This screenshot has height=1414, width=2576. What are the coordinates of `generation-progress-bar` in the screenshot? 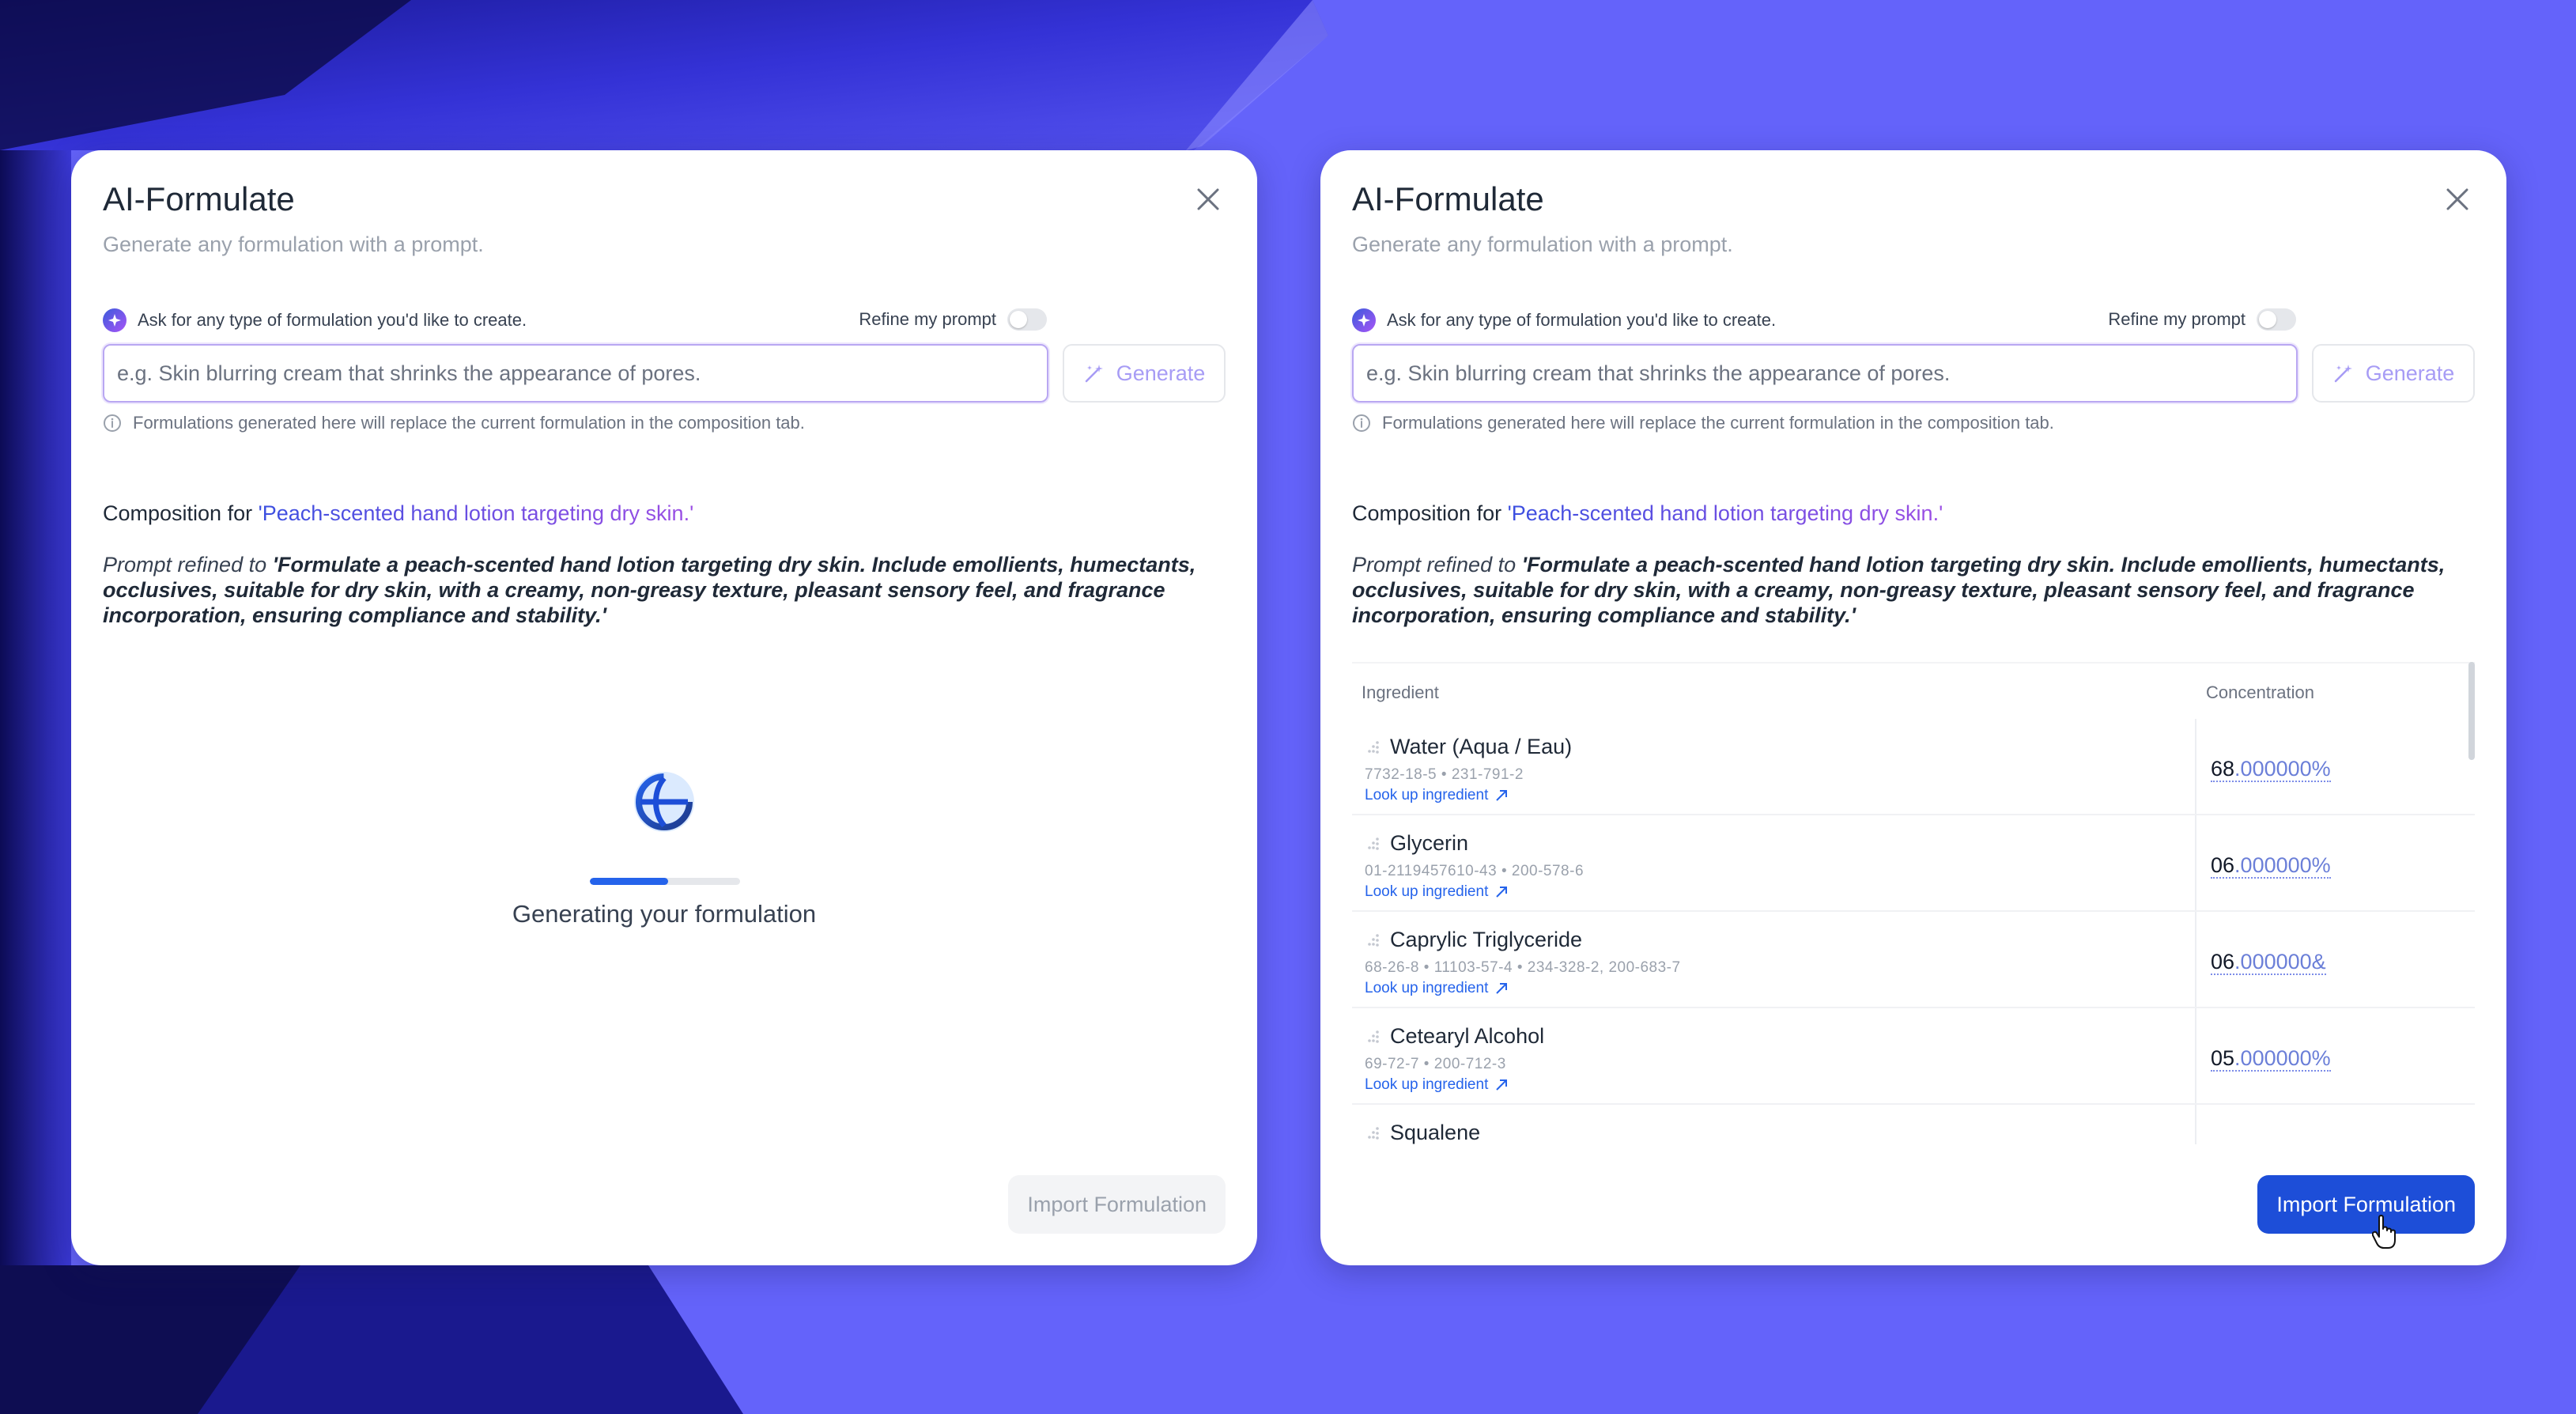 It's located at (665, 881).